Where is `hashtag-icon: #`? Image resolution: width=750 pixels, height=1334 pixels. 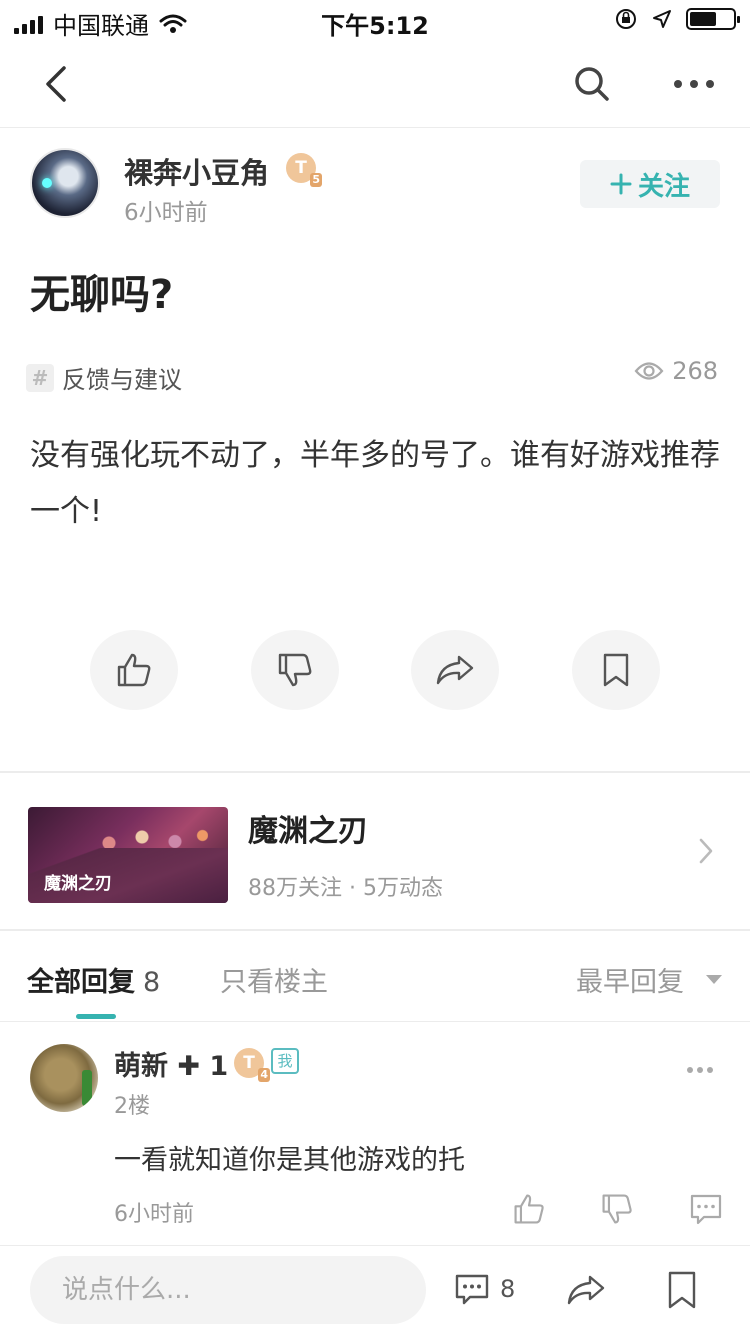
hashtag-icon: # is located at coordinates (40, 377).